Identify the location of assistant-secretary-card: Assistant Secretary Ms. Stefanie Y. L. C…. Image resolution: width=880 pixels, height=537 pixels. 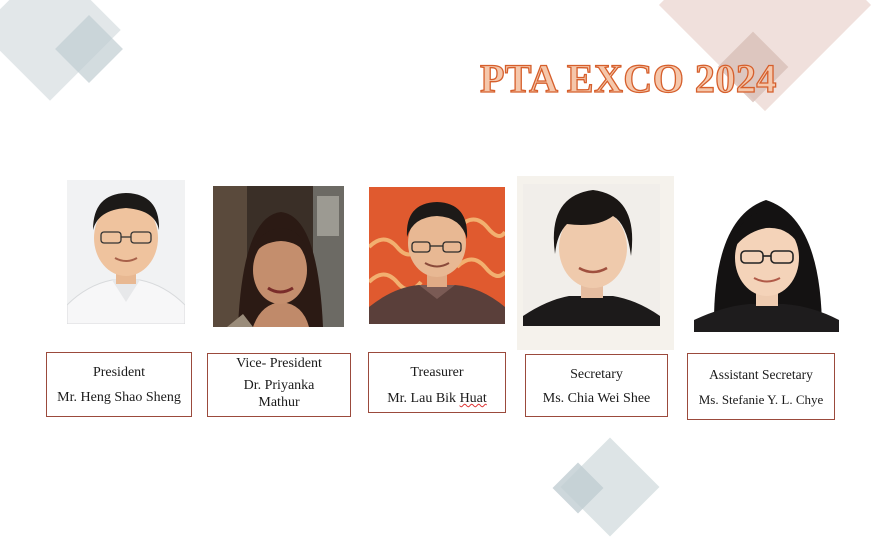
(761, 386).